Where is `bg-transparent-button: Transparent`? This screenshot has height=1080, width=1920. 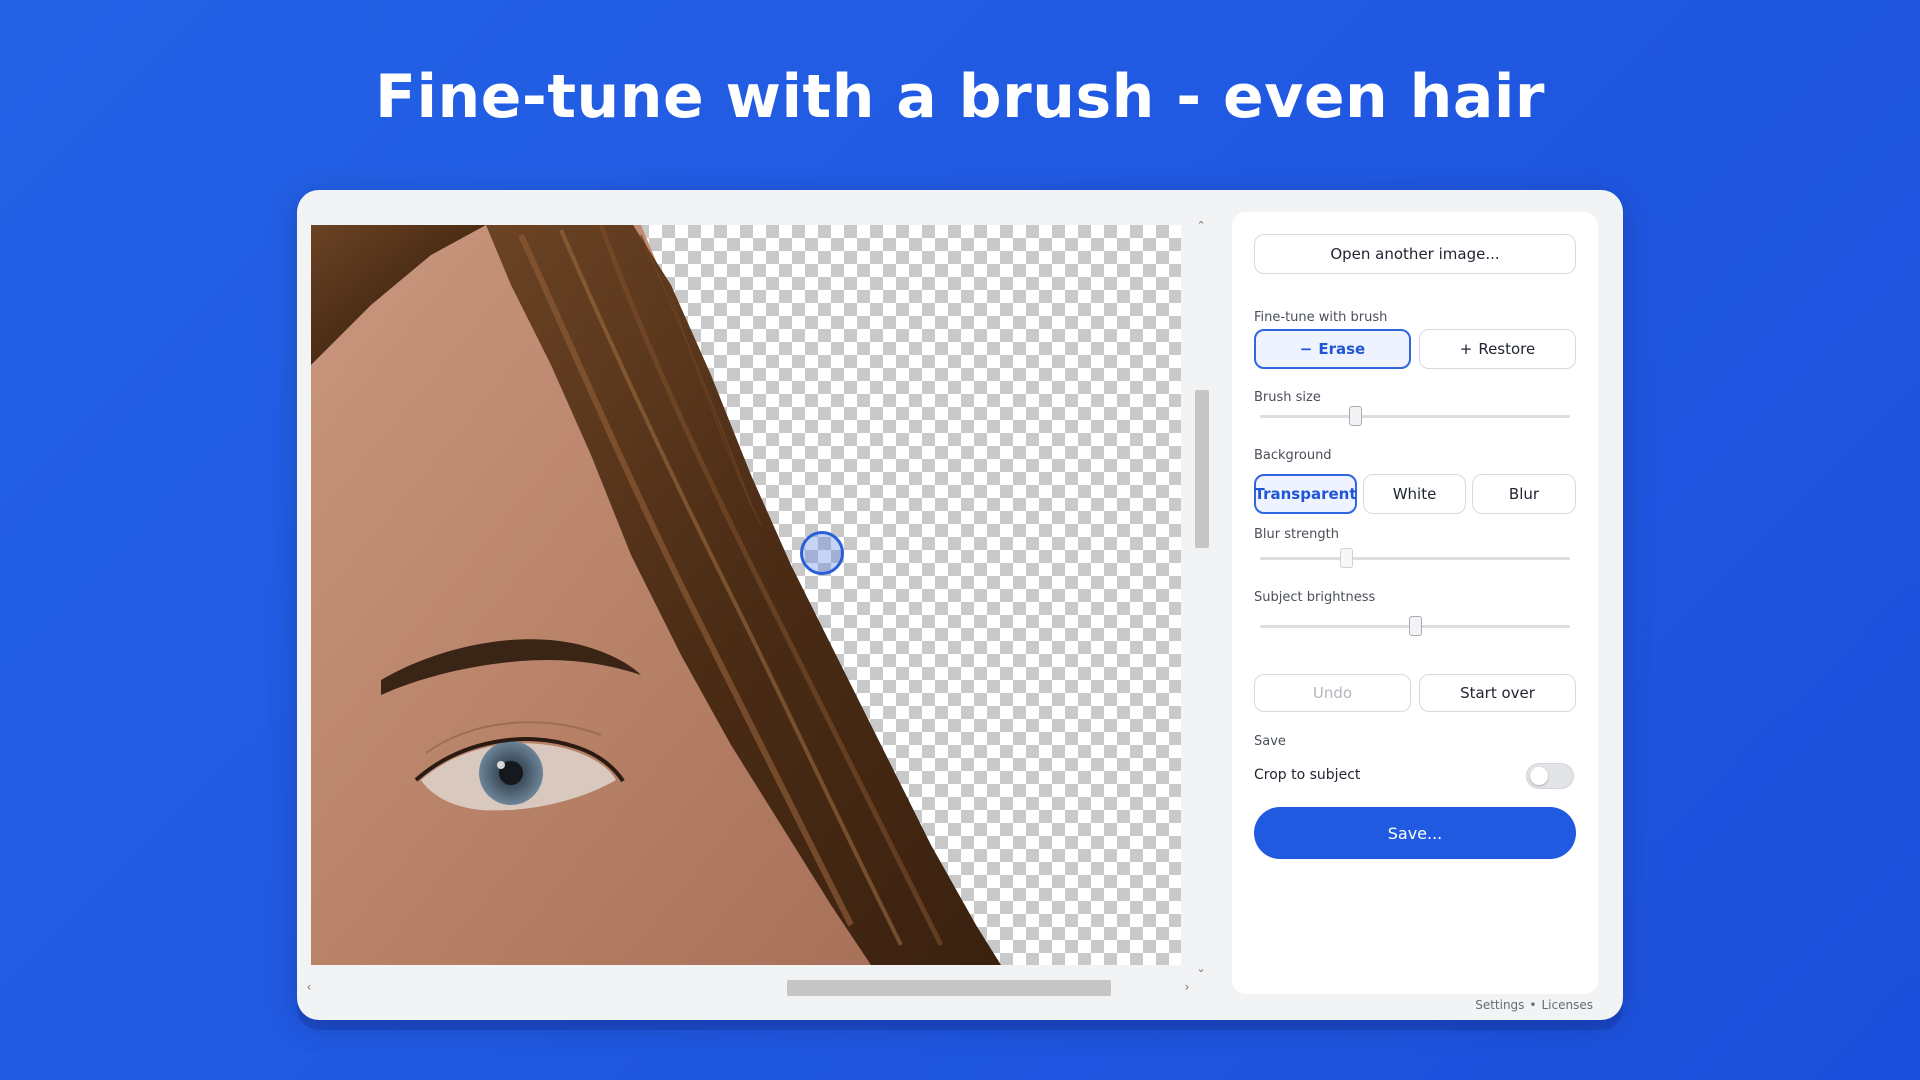 bg-transparent-button: Transparent is located at coordinates (1305, 494).